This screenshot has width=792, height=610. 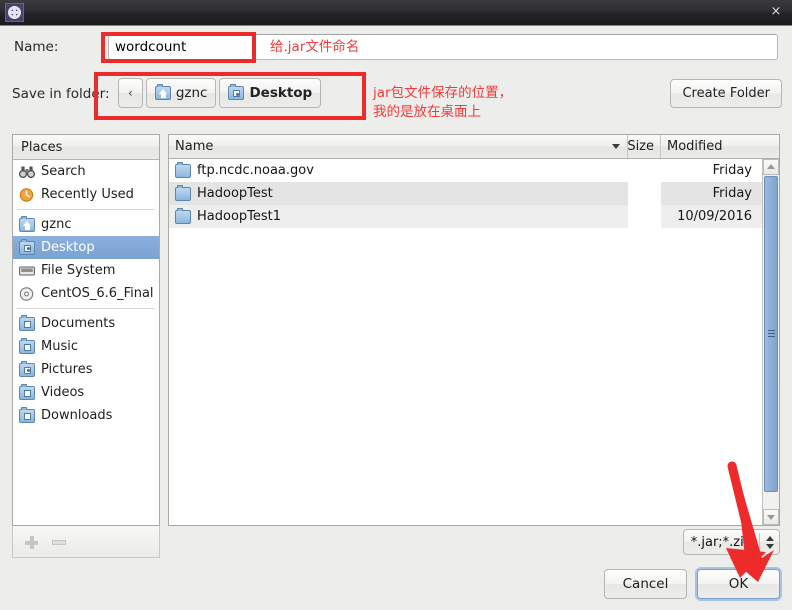 I want to click on file-modified-cell: 10/09/2016, so click(x=714, y=216).